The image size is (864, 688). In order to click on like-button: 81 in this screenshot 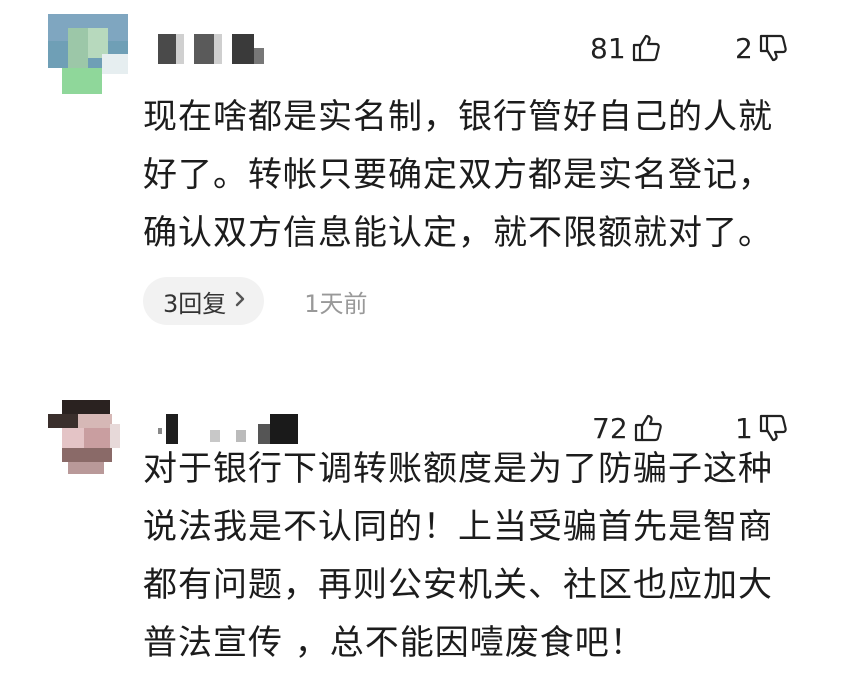, I will do `click(626, 48)`.